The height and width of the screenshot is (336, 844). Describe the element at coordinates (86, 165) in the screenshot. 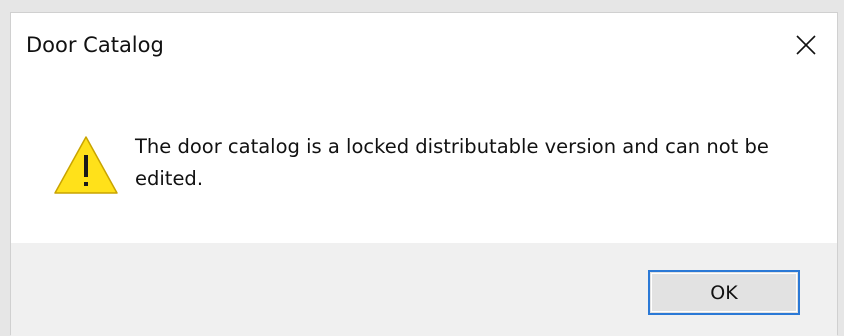

I see `warning-icon` at that location.